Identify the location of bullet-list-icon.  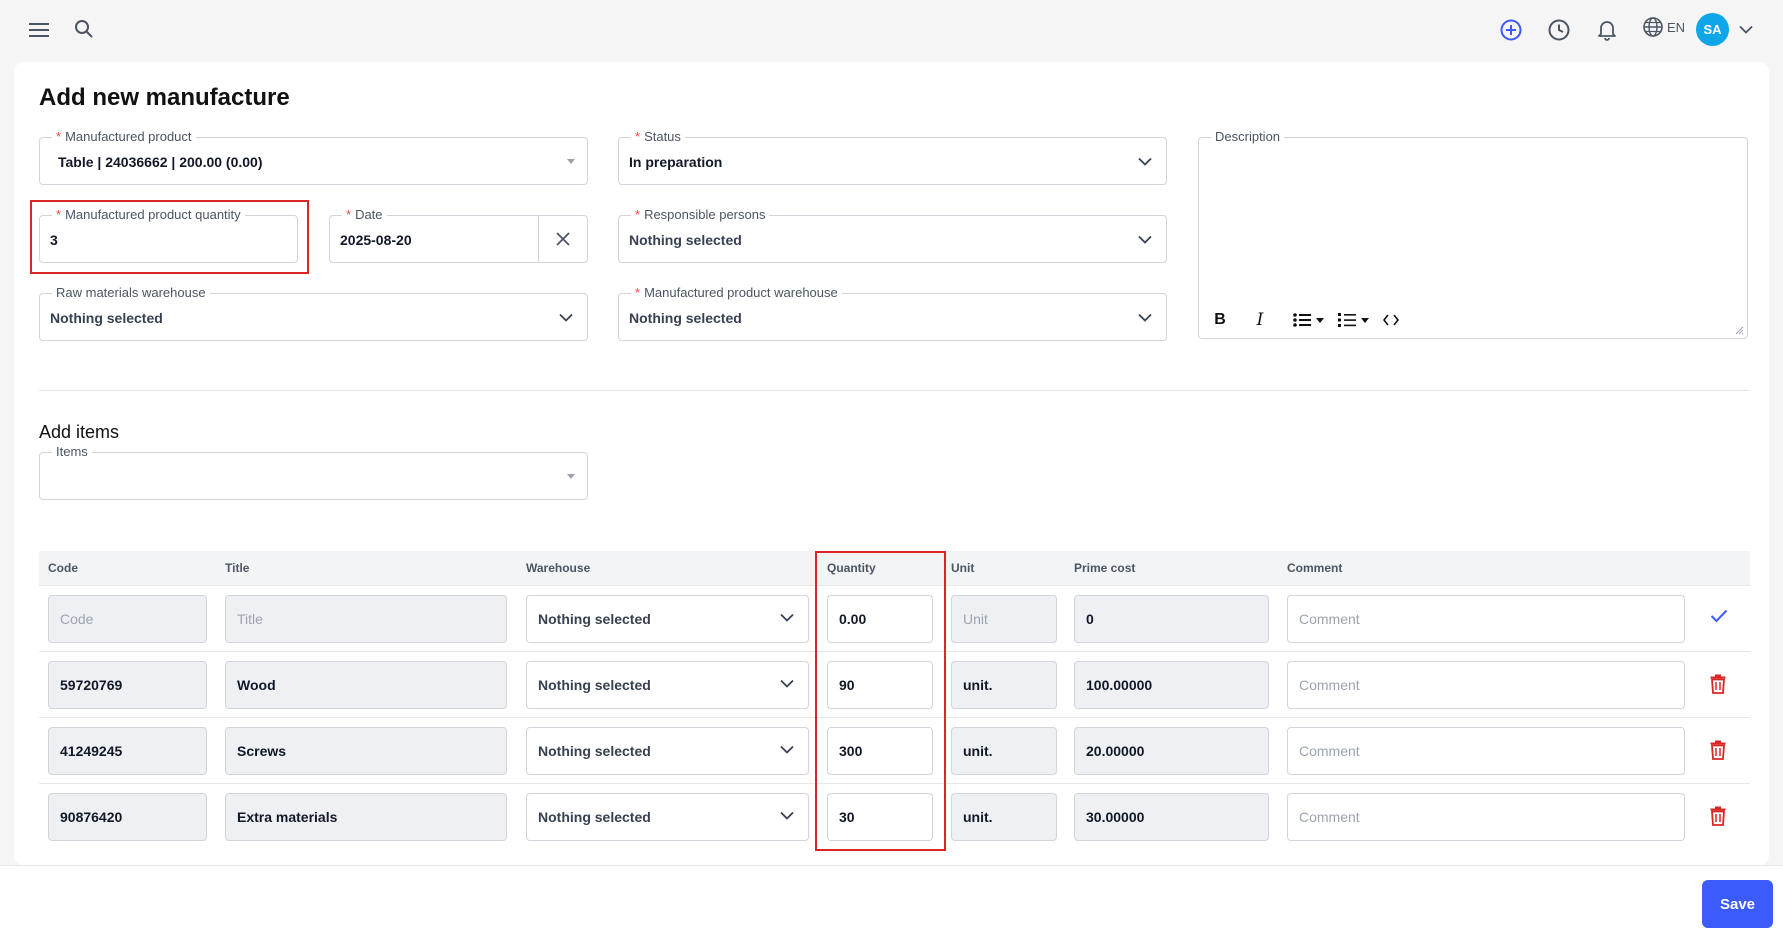
(1308, 320).